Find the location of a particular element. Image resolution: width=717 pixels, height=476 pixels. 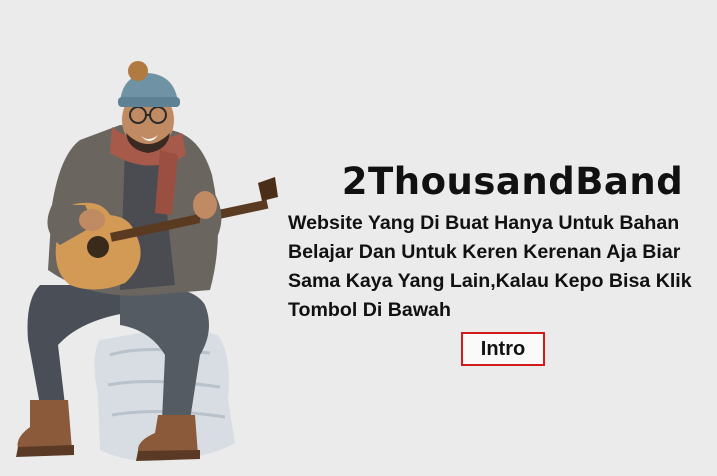

site-title: 2ThousandBand is located at coordinates (512, 181).